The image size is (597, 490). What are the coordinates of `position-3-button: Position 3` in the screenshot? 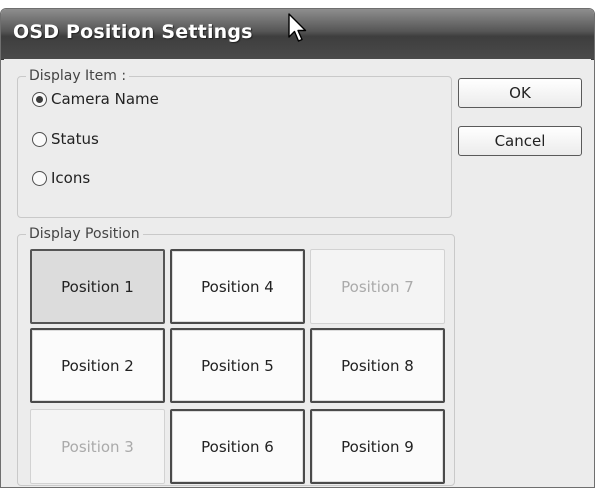 It's located at (97, 446).